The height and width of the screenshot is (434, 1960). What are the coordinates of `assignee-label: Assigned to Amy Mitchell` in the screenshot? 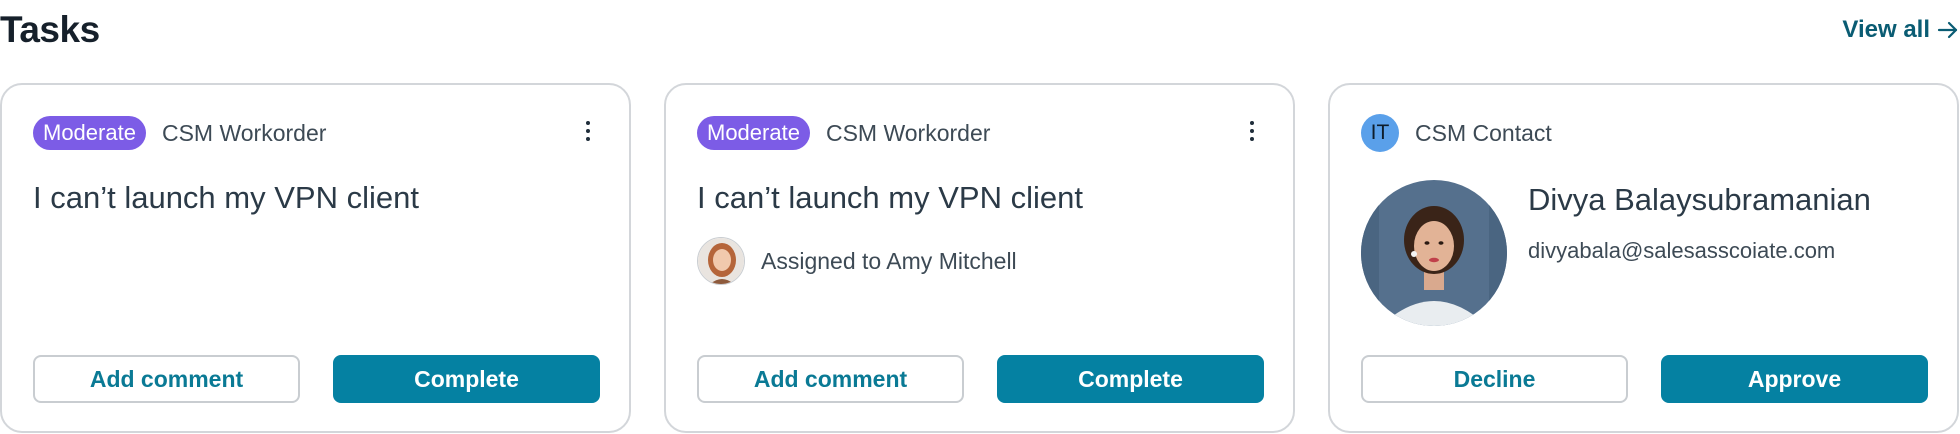 It's located at (889, 260).